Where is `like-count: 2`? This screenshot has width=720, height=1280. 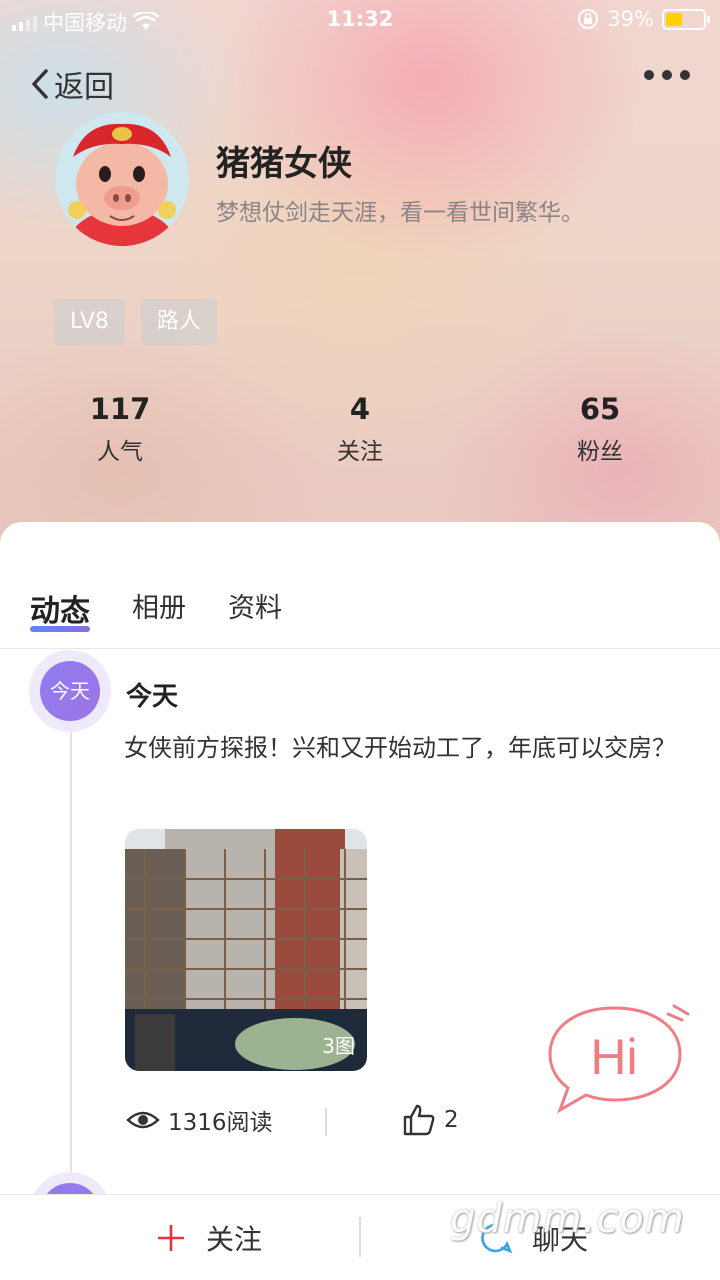
like-count: 2 is located at coordinates (451, 1120).